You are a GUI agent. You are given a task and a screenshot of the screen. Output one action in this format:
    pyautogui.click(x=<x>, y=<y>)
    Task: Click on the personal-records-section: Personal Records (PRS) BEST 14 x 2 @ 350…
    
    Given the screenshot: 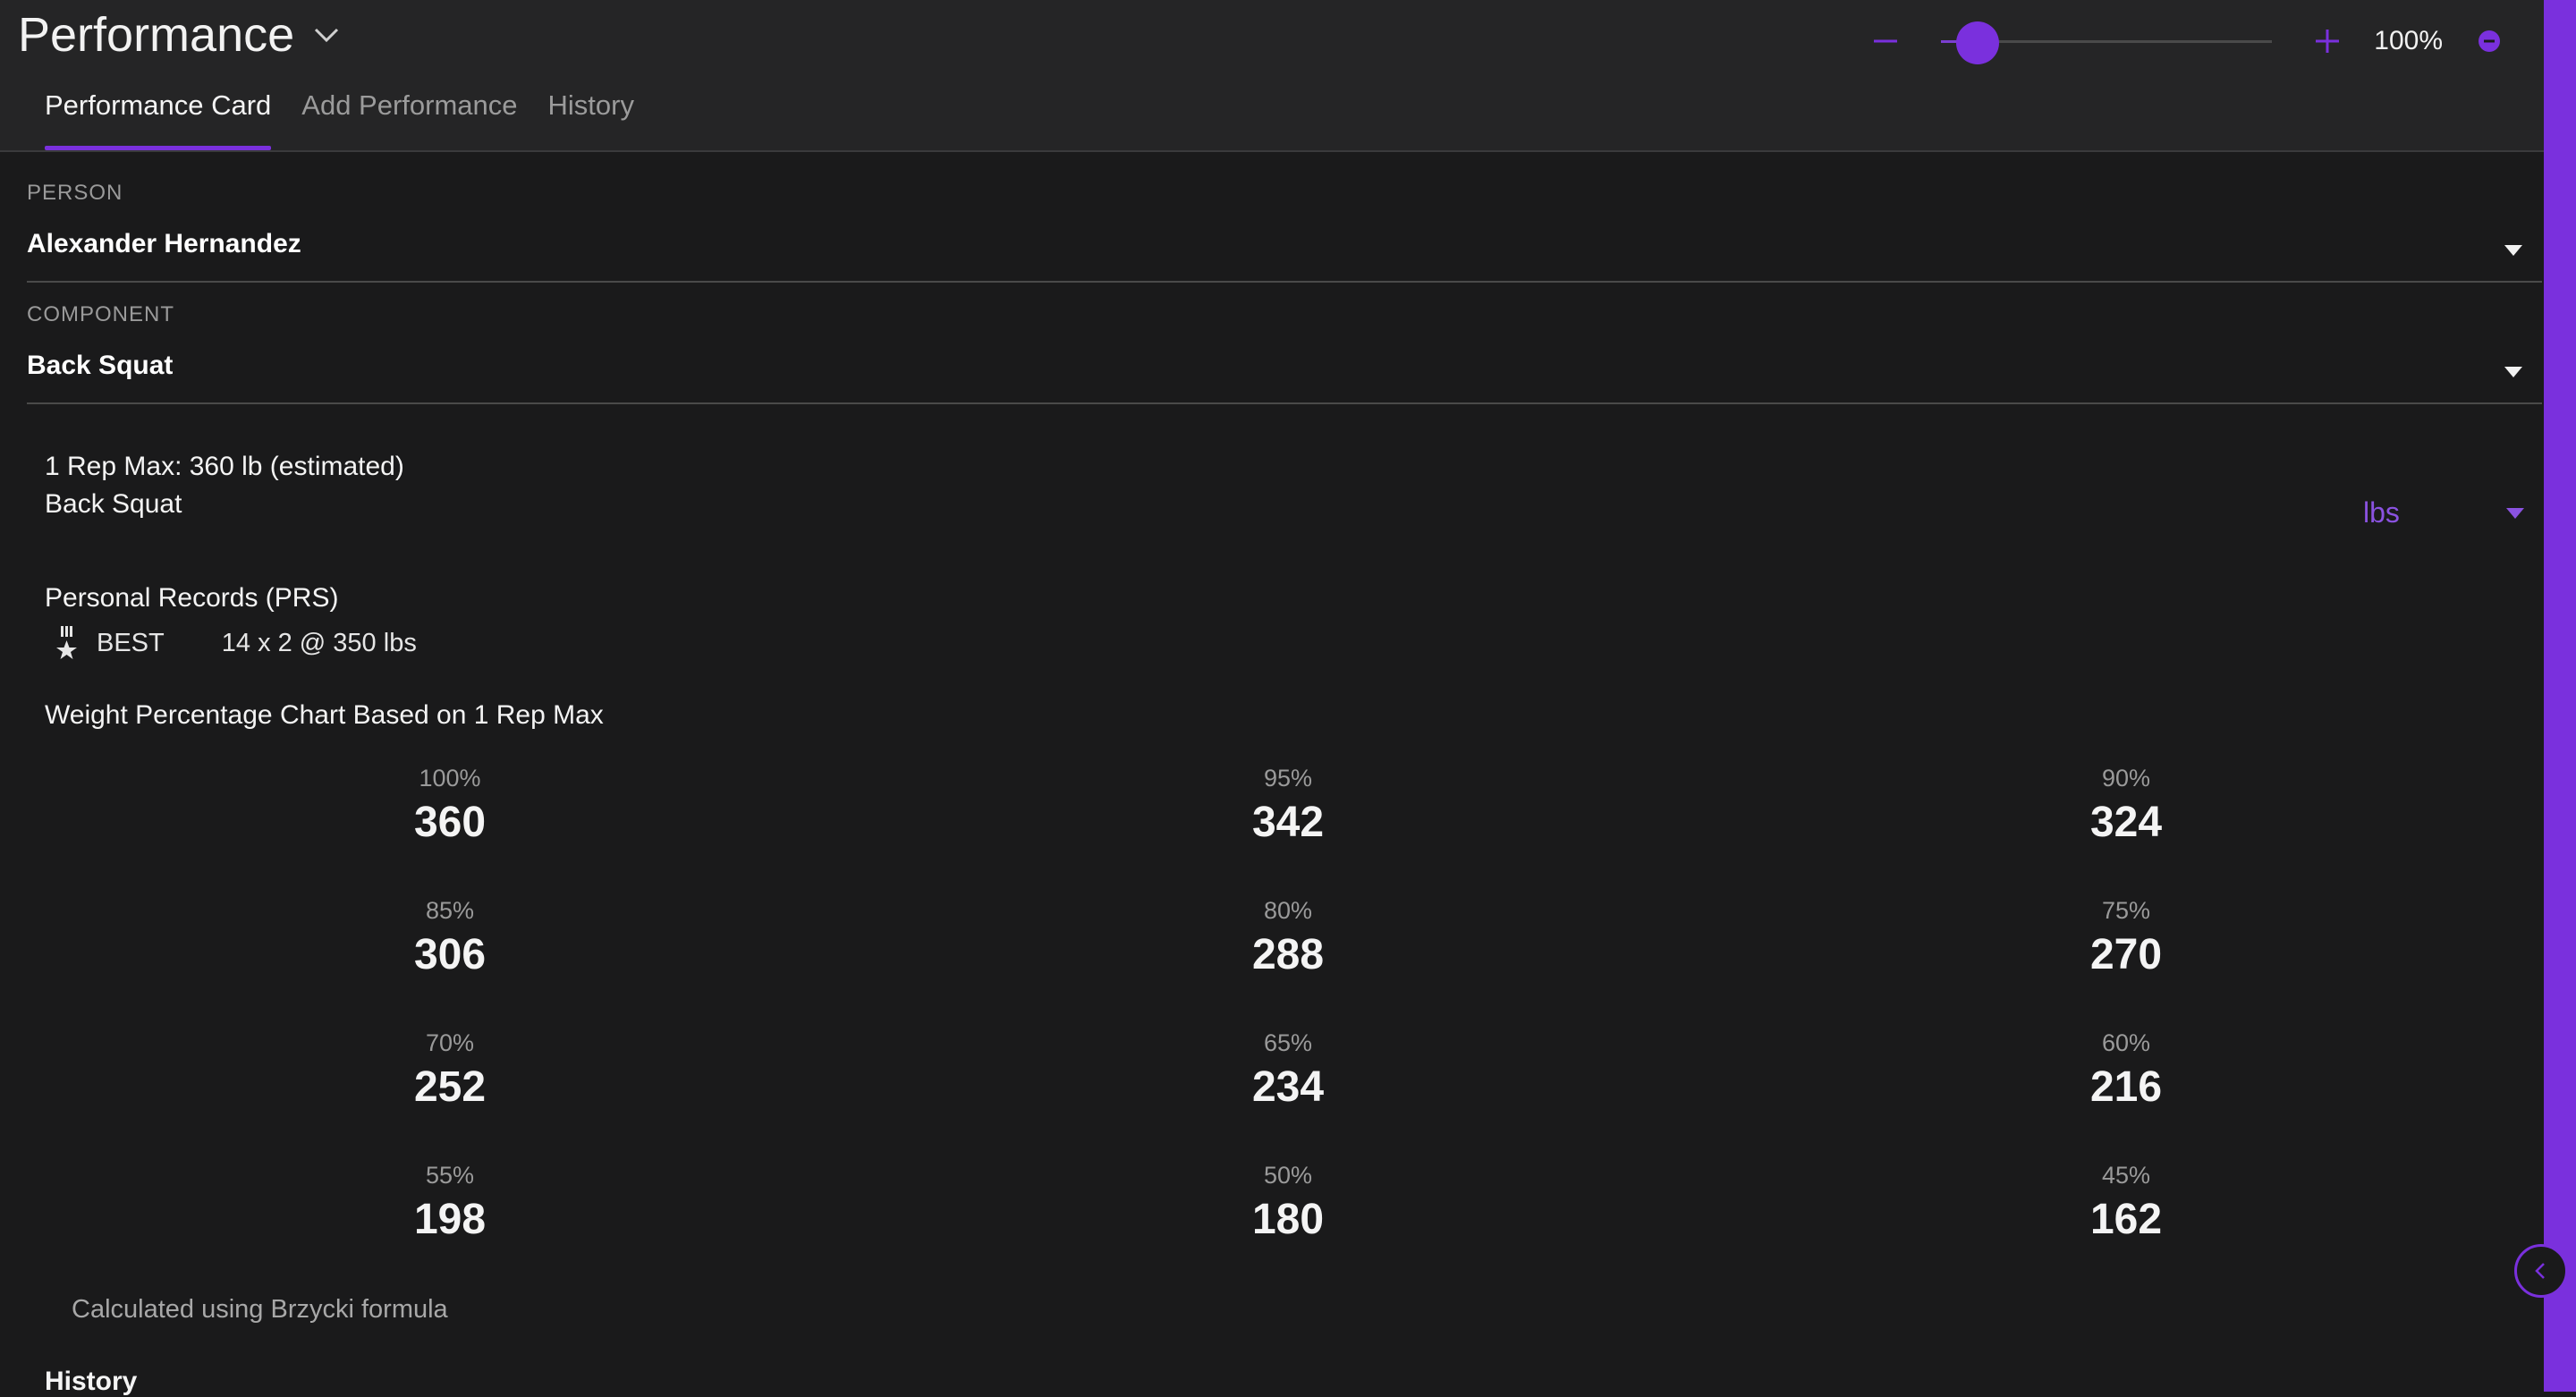 What is the action you would take?
    pyautogui.click(x=231, y=621)
    